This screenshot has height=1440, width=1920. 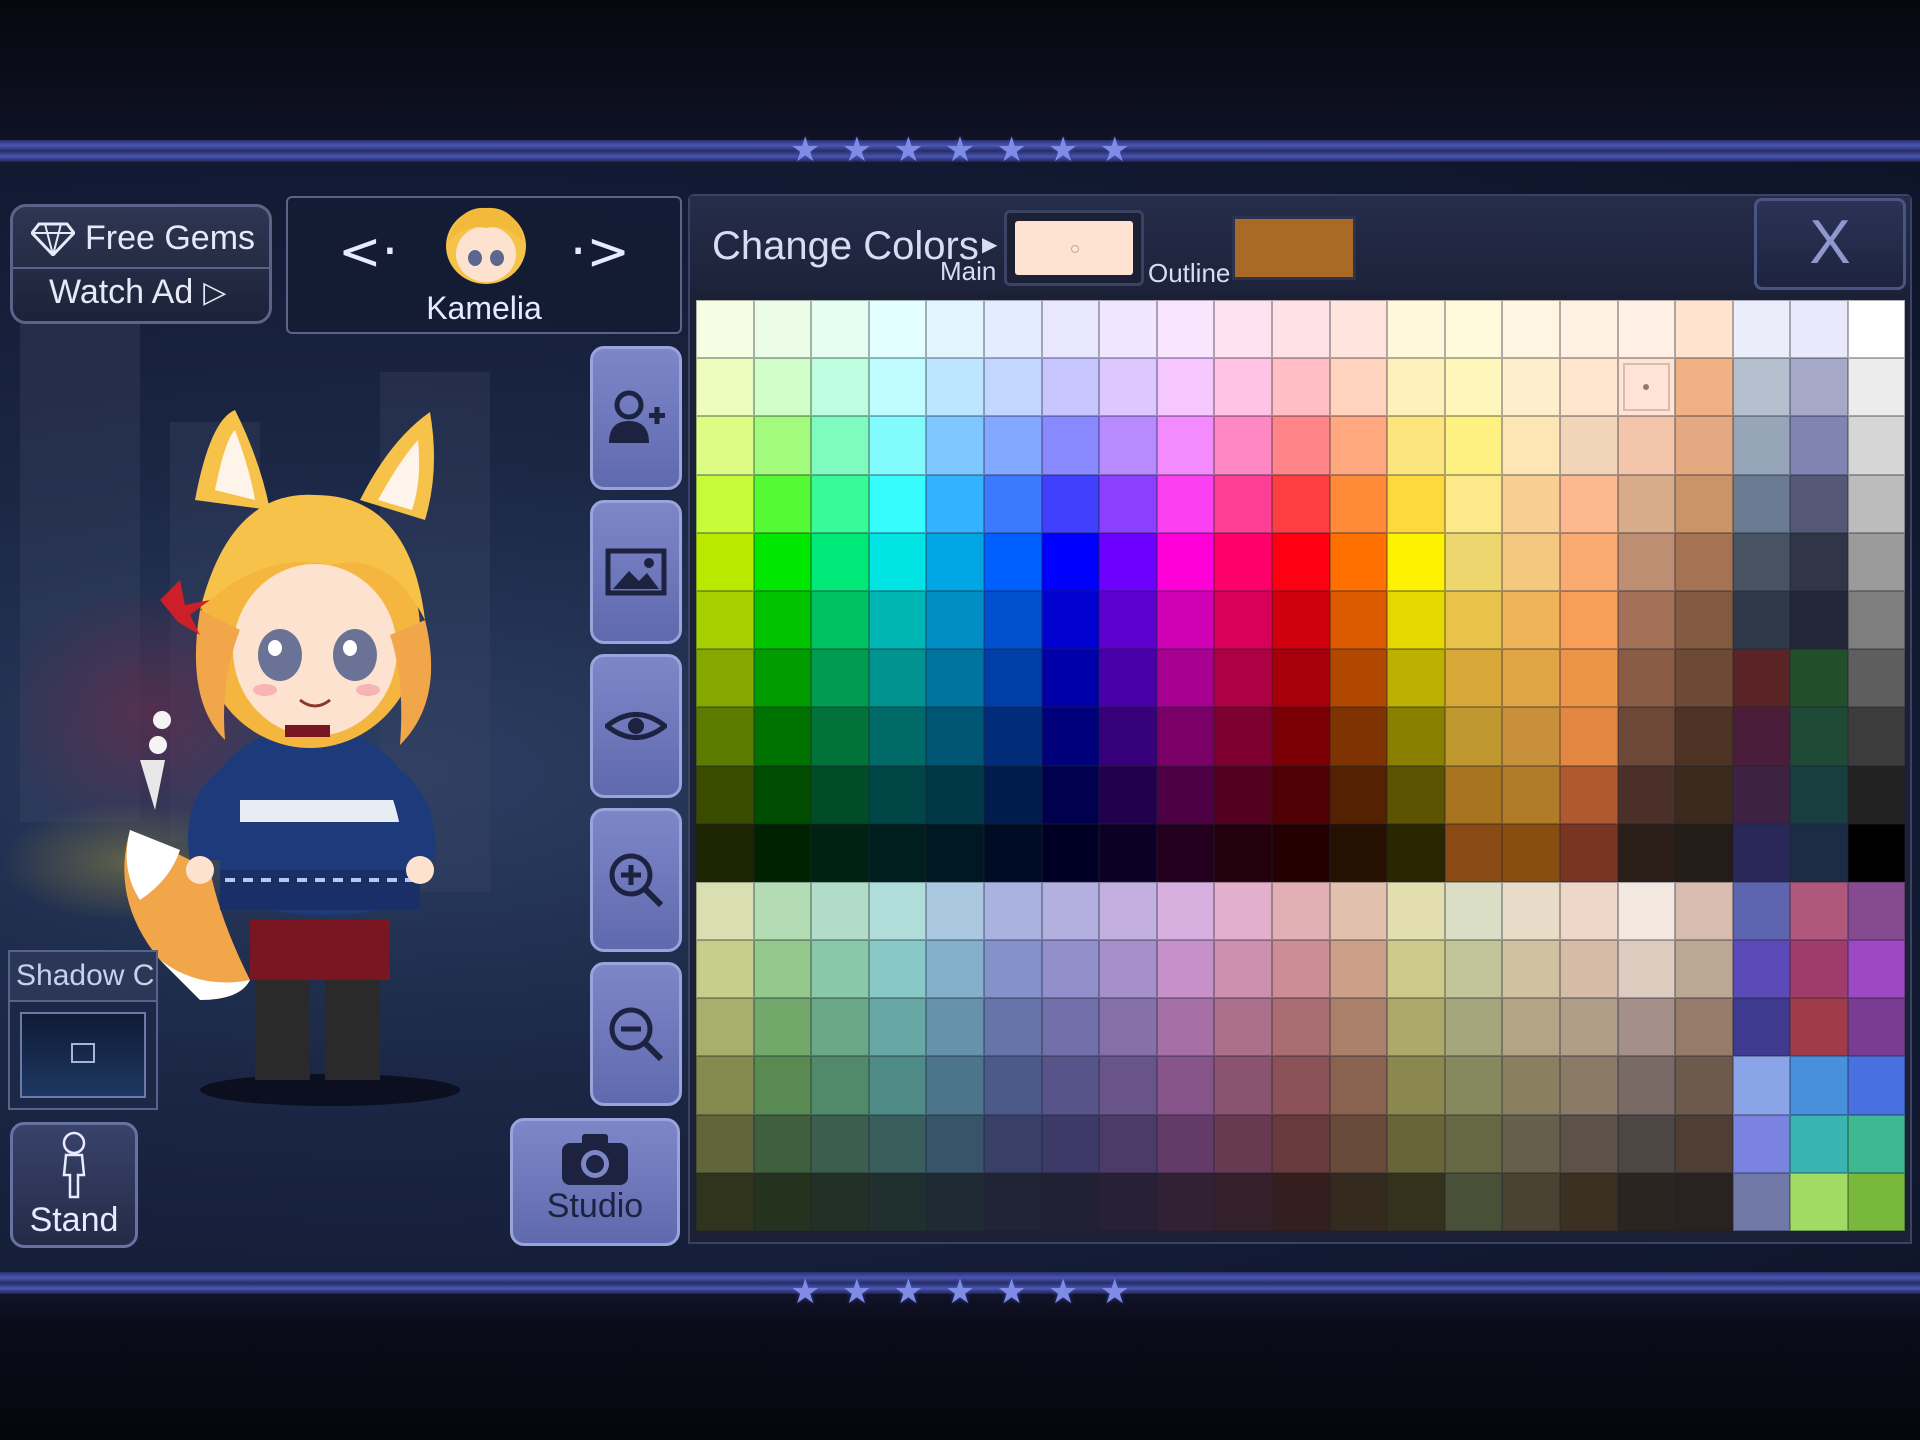 What do you see at coordinates (600, 252) in the screenshot?
I see `next-character-arrow-icon: ·>` at bounding box center [600, 252].